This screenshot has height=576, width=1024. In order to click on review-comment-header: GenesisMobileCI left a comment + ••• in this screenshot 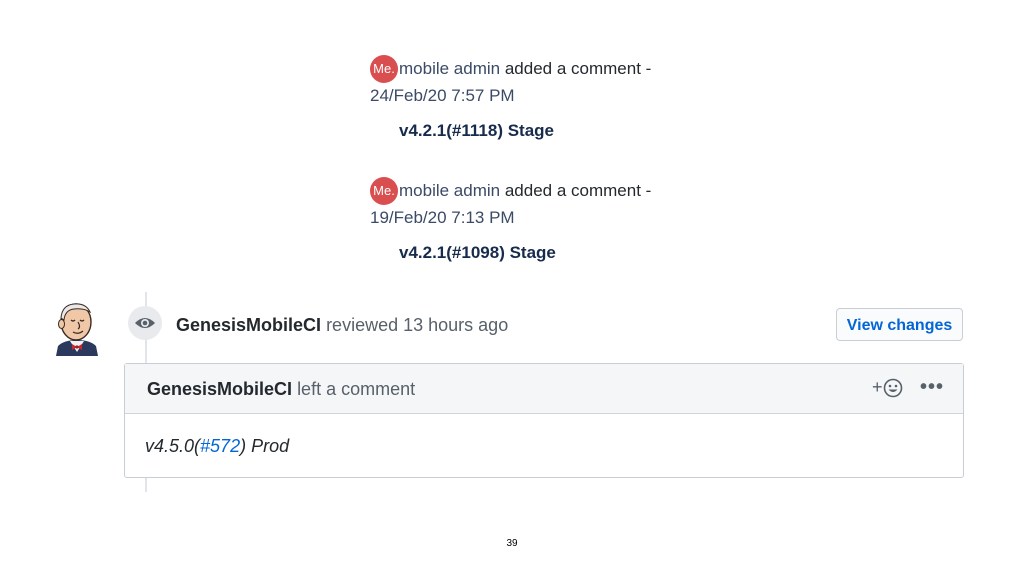, I will do `click(544, 389)`.